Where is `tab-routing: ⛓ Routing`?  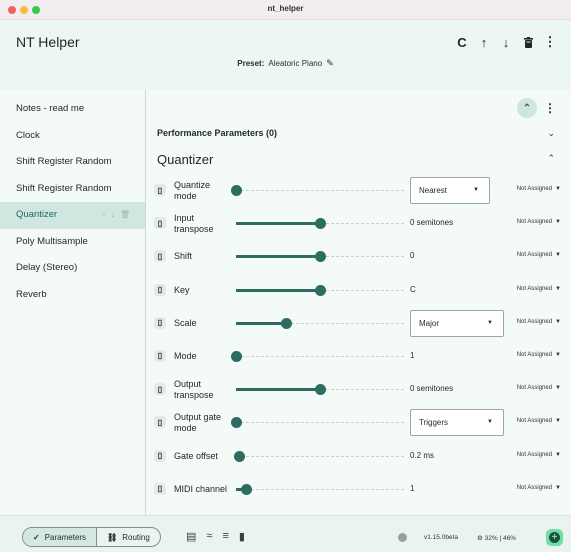 tab-routing: ⛓ Routing is located at coordinates (128, 537).